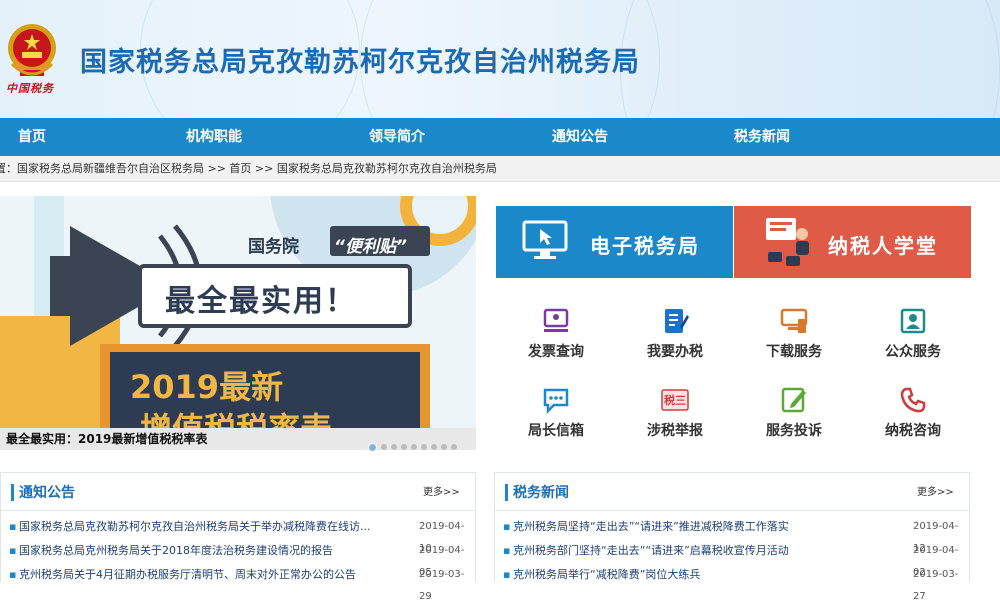  Describe the element at coordinates (32, 137) in the screenshot. I see `nav-item-home: 首页` at that location.